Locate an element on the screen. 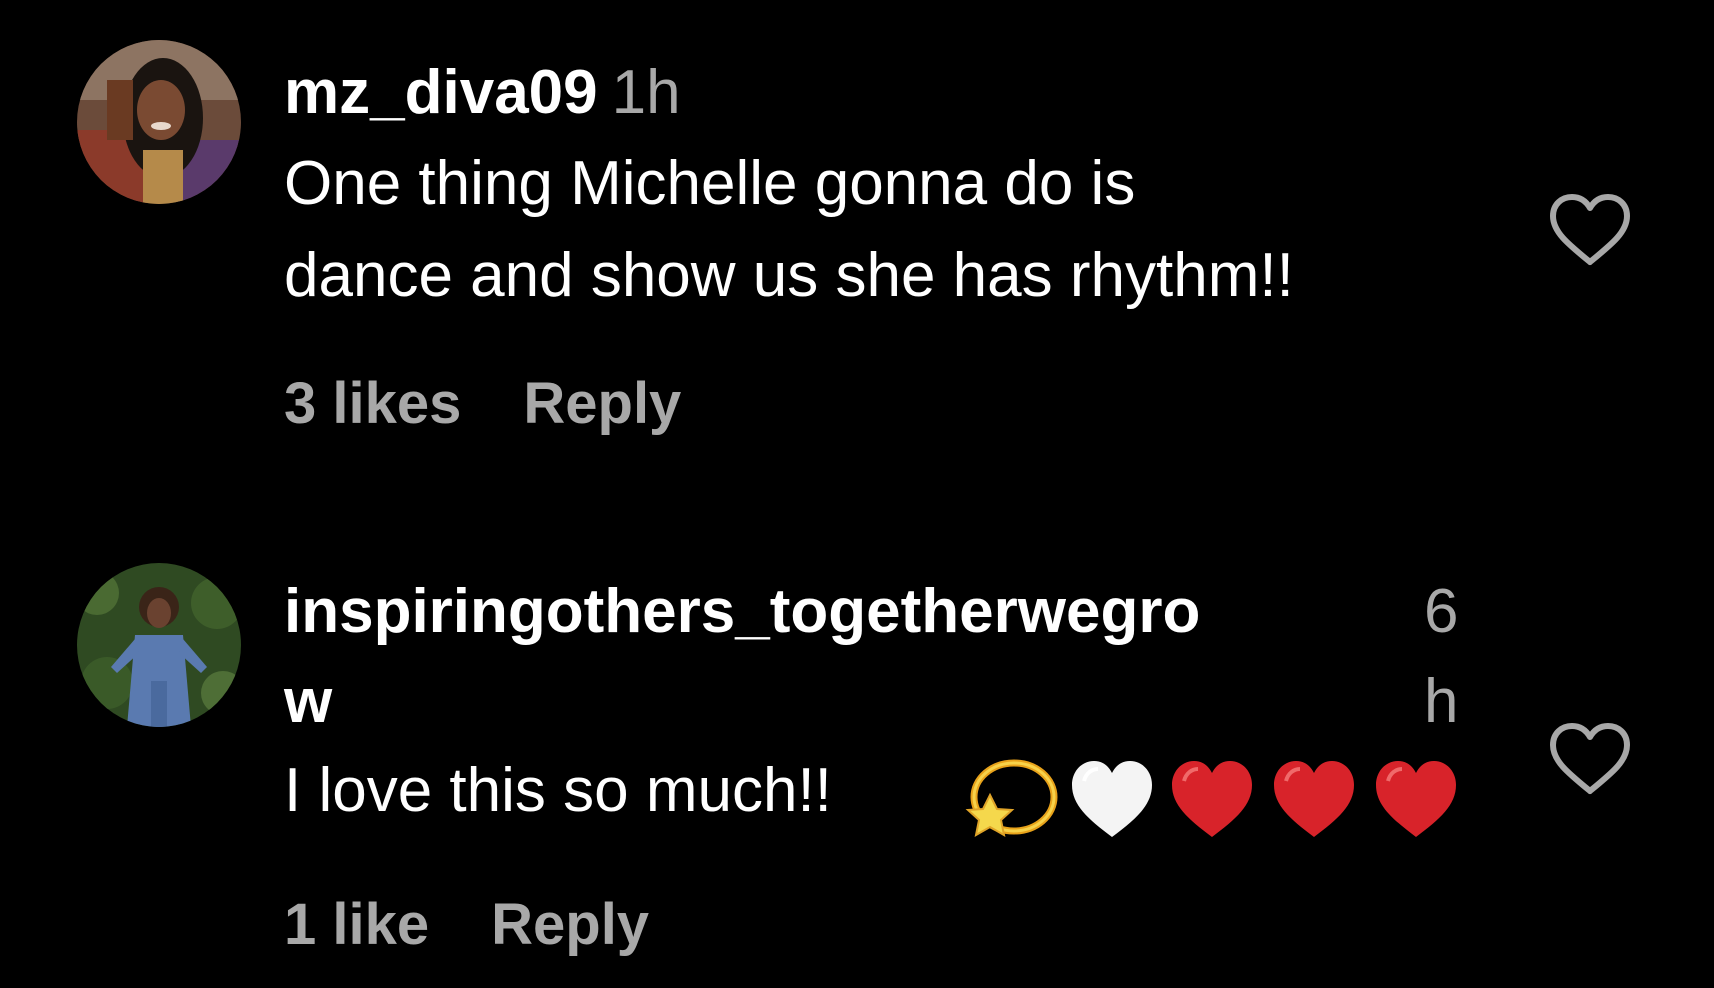 The width and height of the screenshot is (1714, 988). likes-count: 1 like is located at coordinates (356, 924).